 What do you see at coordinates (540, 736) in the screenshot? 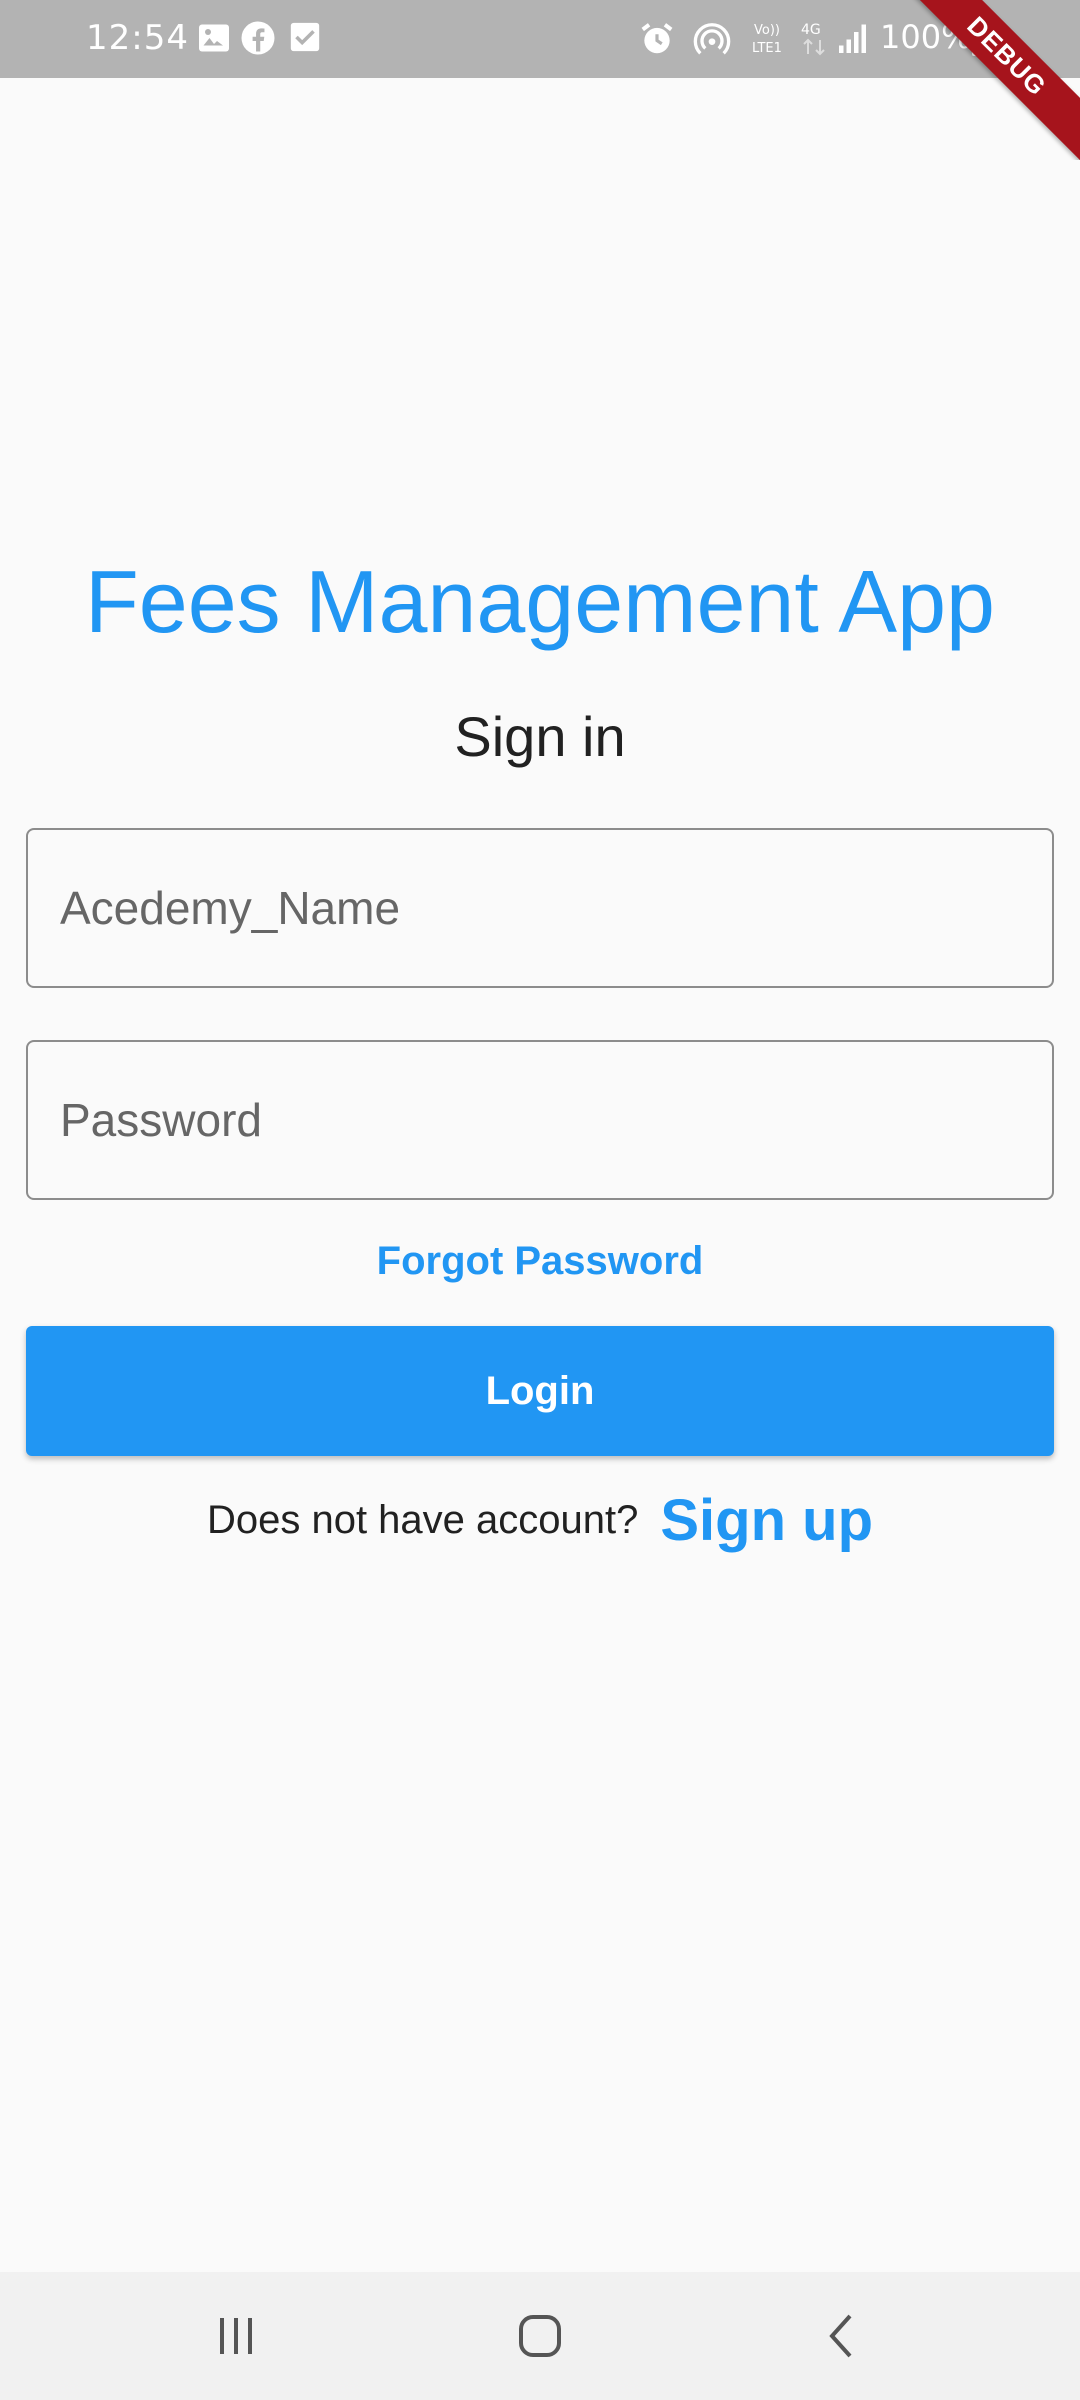
I see `sign-in-heading: Sign in` at bounding box center [540, 736].